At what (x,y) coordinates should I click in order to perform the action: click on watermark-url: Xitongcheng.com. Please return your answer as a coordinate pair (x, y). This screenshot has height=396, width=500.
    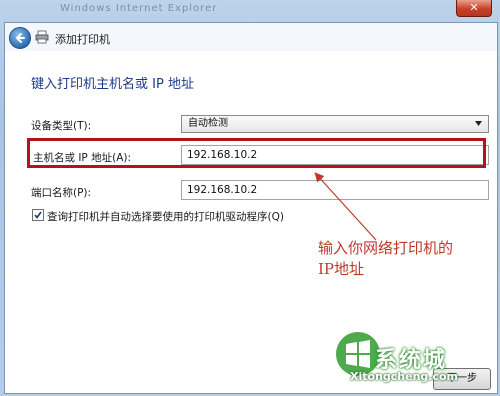
    Looking at the image, I should click on (404, 376).